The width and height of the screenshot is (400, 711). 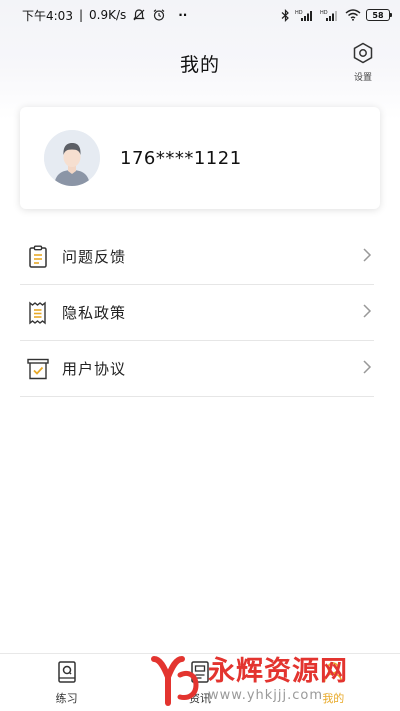 I want to click on status-time: 下午4:03, so click(x=47, y=15).